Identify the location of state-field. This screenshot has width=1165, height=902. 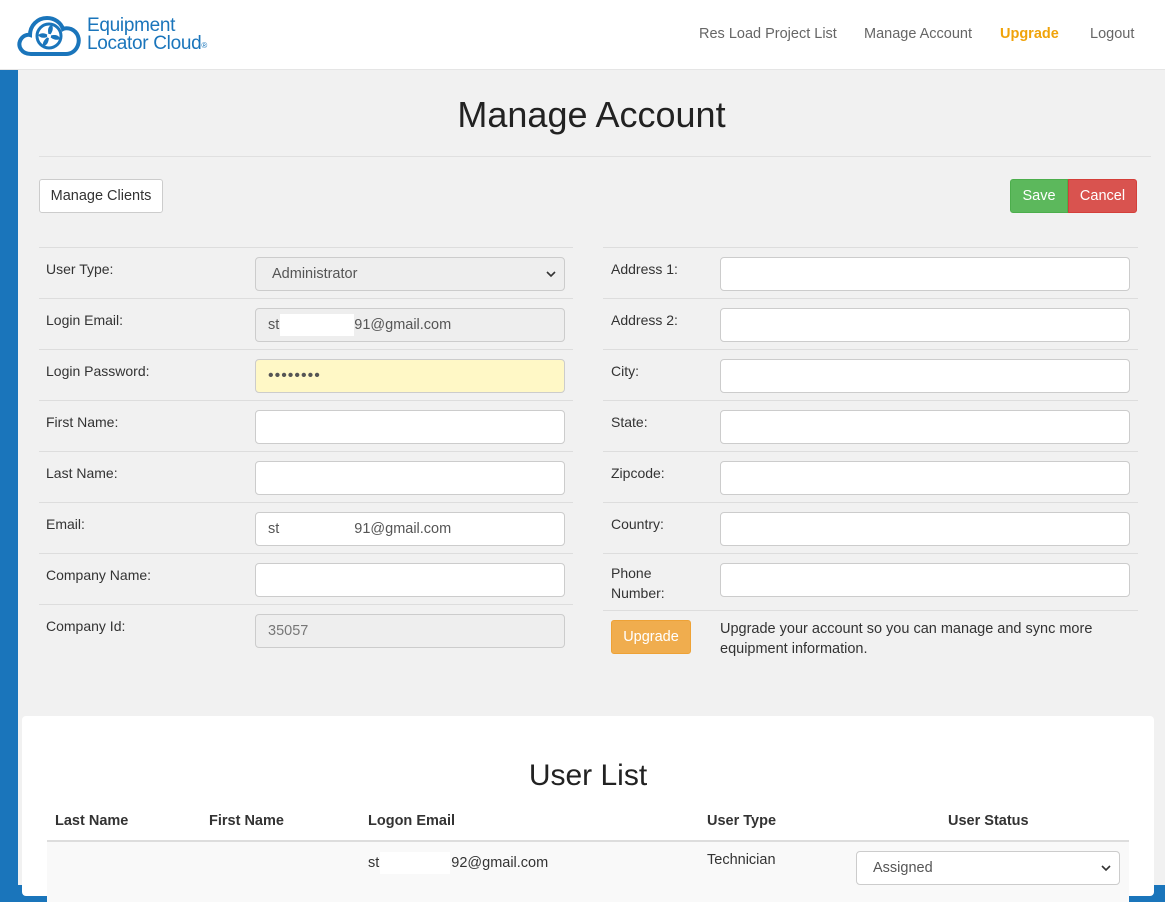
(925, 427).